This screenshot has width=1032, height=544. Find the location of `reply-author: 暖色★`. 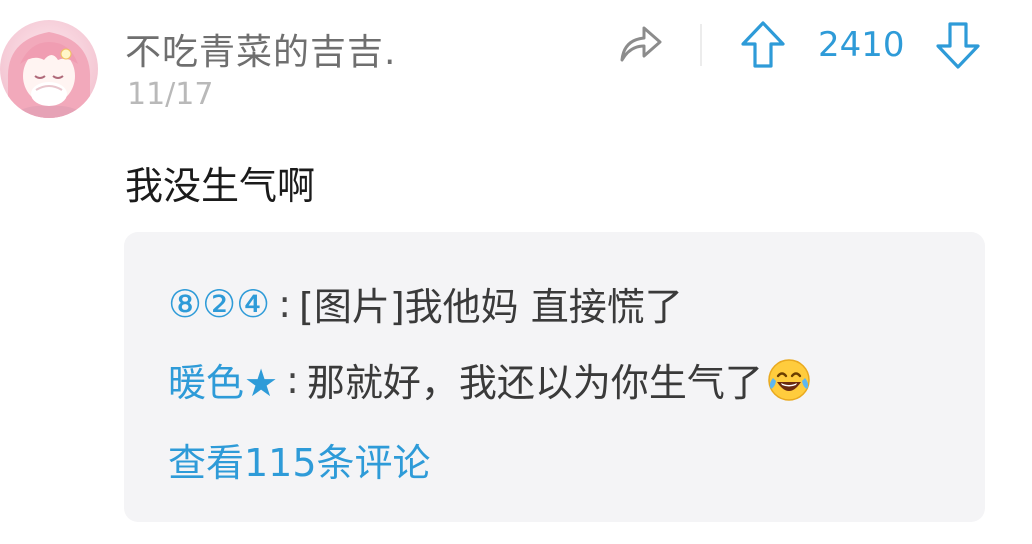

reply-author: 暖色★ is located at coordinates (223, 379).